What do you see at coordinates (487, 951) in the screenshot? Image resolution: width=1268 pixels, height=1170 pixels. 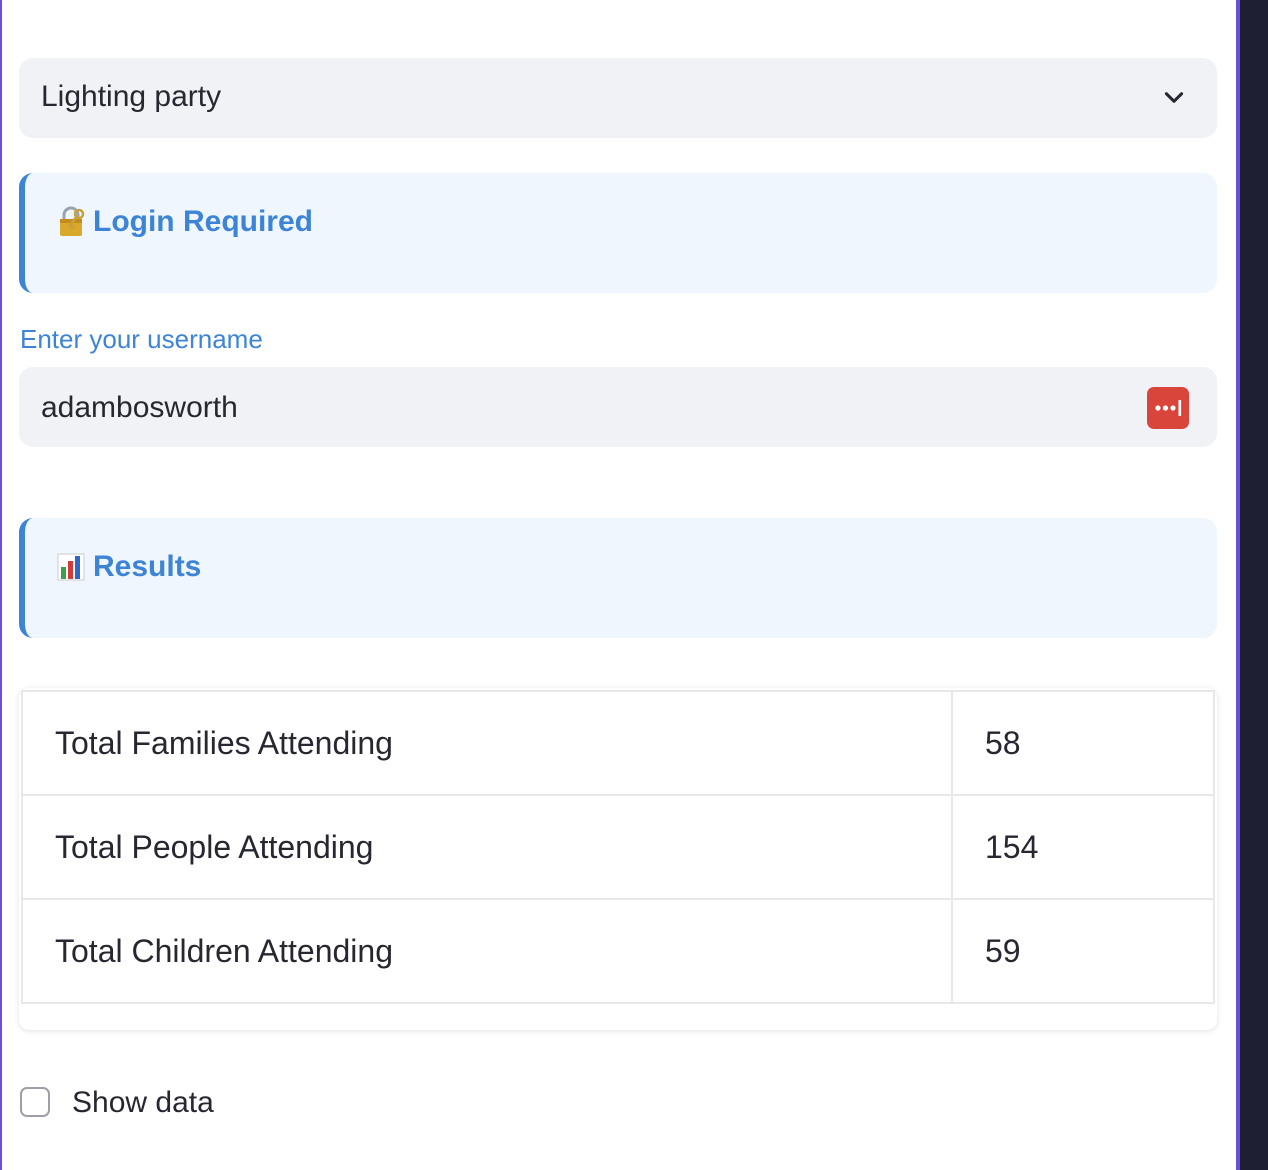 I see `row-label: Total Children Attending` at bounding box center [487, 951].